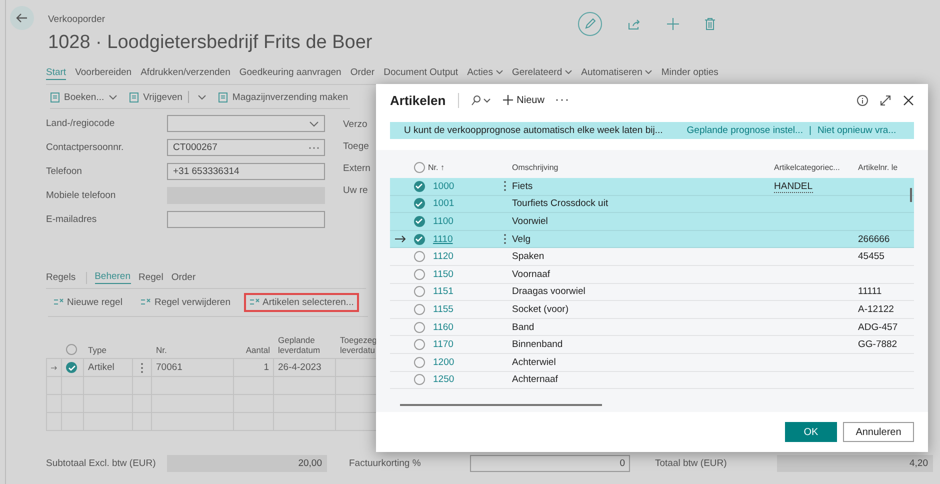 Image resolution: width=940 pixels, height=484 pixels. I want to click on action-tab: Gerelateerd, so click(542, 73).